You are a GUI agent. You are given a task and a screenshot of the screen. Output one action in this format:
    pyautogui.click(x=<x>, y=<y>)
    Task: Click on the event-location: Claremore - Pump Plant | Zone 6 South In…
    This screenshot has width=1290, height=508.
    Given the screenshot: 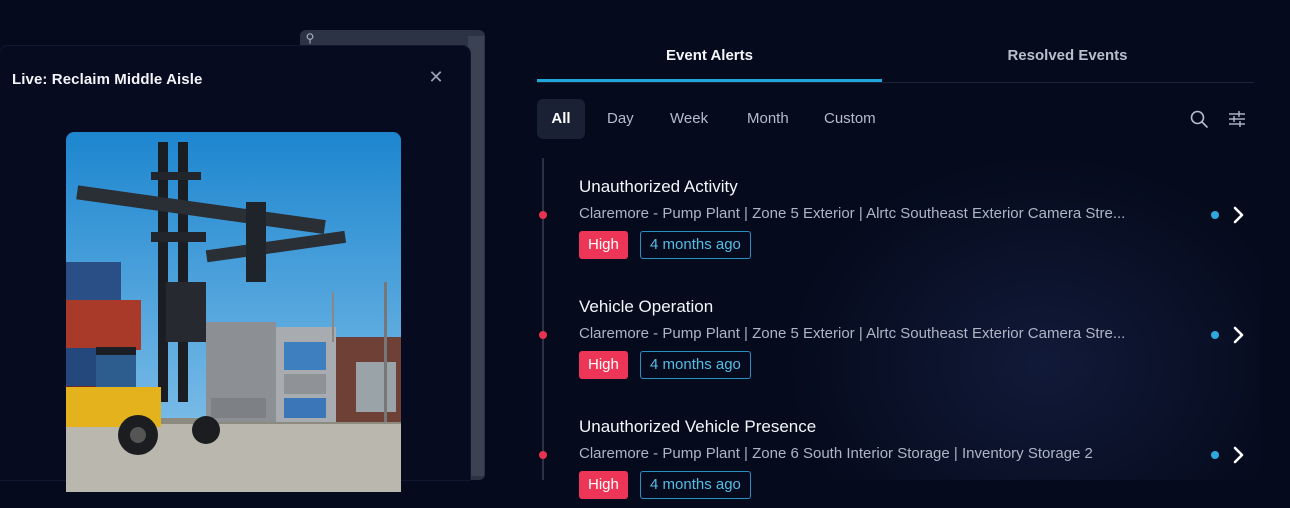 What is the action you would take?
    pyautogui.click(x=836, y=453)
    